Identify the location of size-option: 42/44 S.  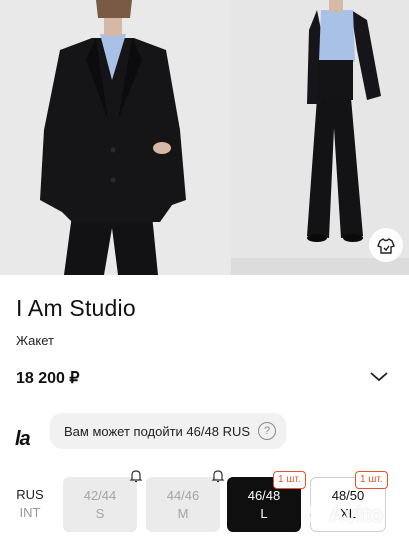
(100, 504).